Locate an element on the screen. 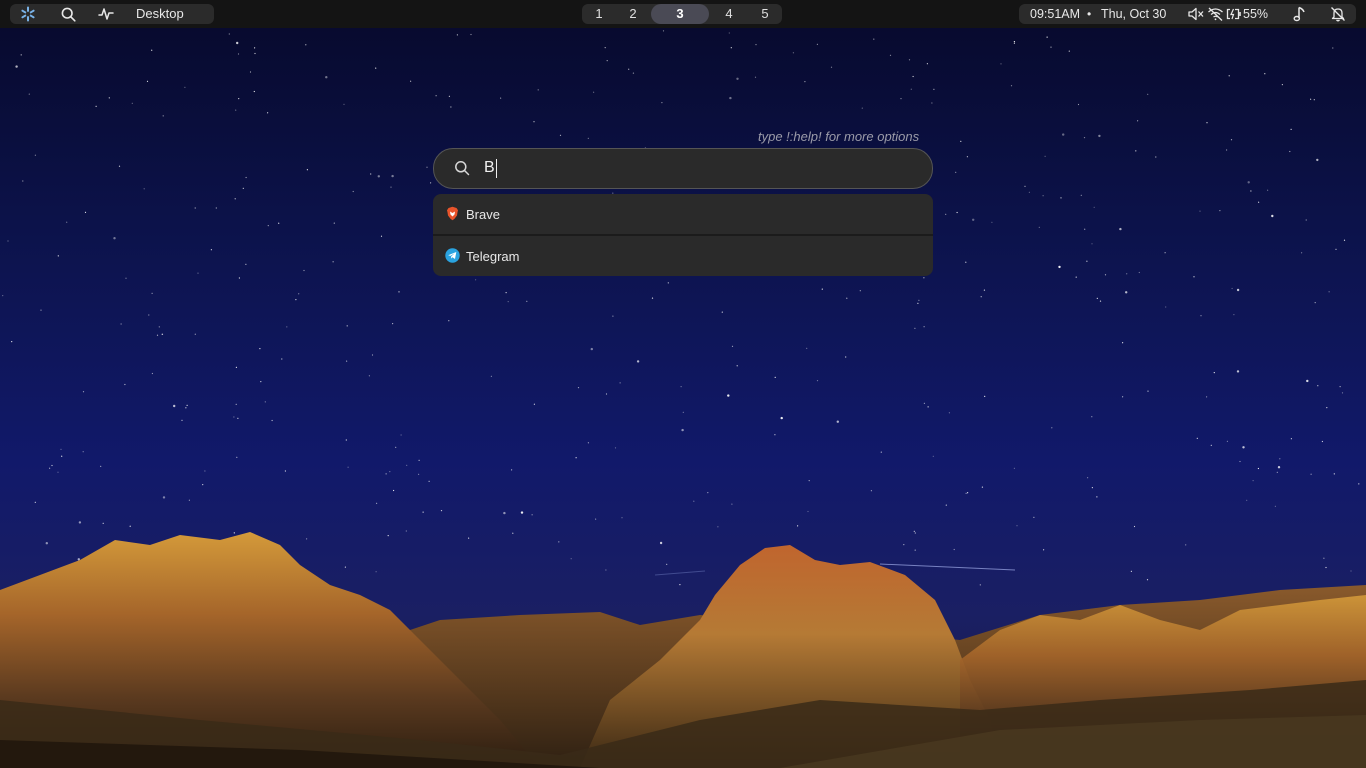  launcher-search-input is located at coordinates (694, 168).